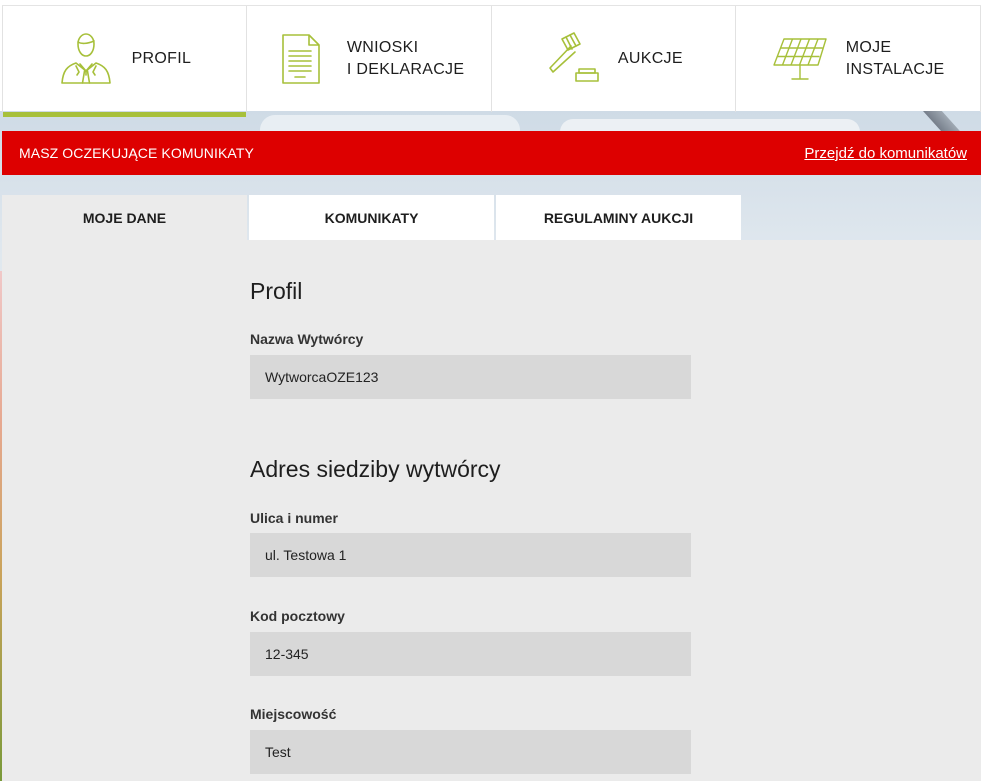 The image size is (981, 781). What do you see at coordinates (618, 217) in the screenshot?
I see `tab-regulaminy-aukcji: REGULAMINY AUKCJI` at bounding box center [618, 217].